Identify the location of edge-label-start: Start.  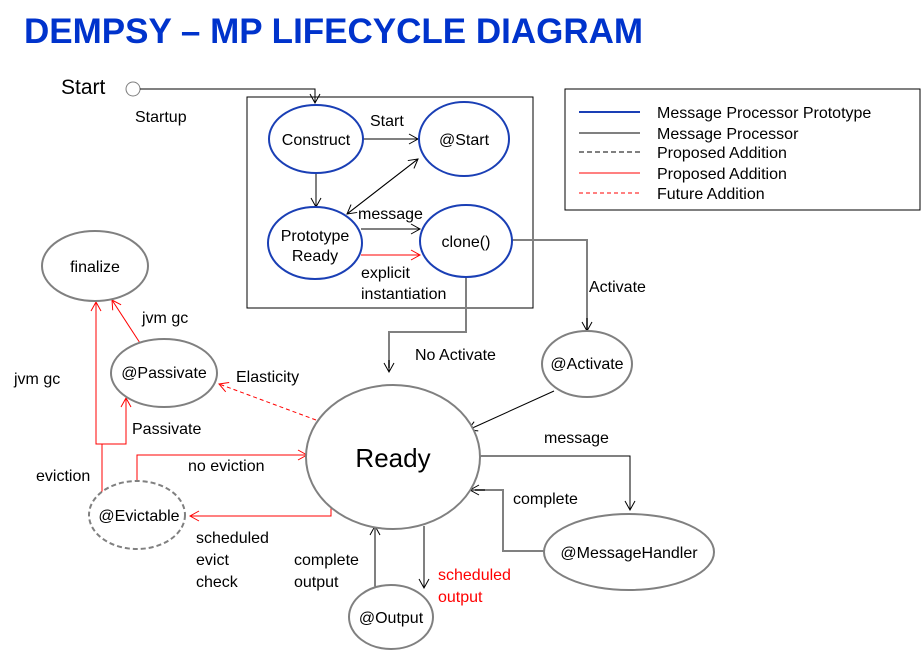
(387, 121).